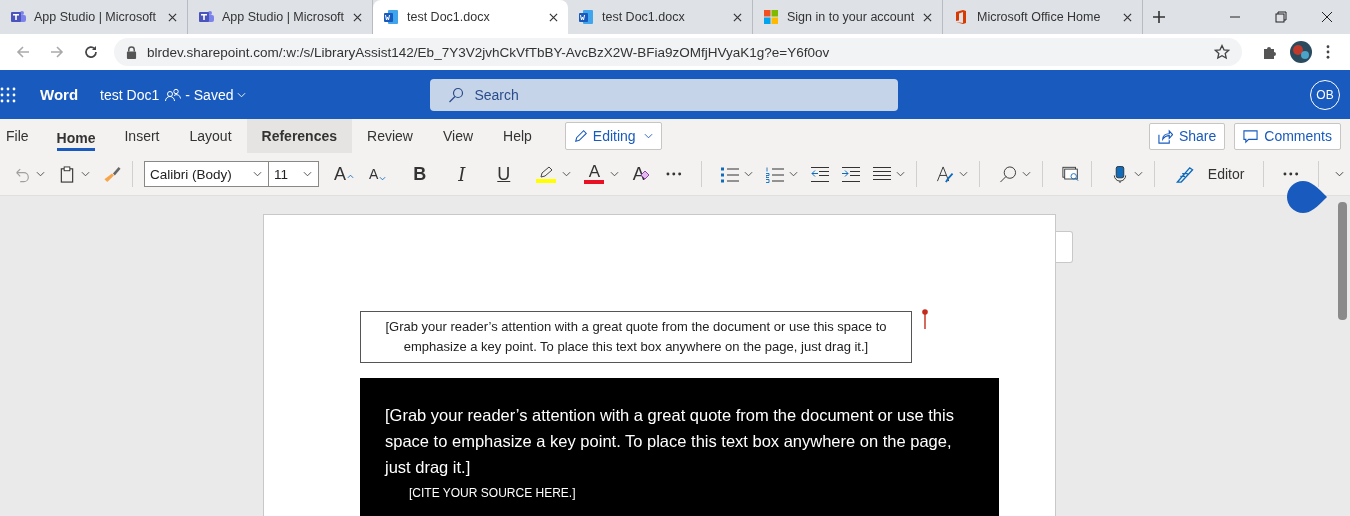  I want to click on comments-button: Comments, so click(1287, 136).